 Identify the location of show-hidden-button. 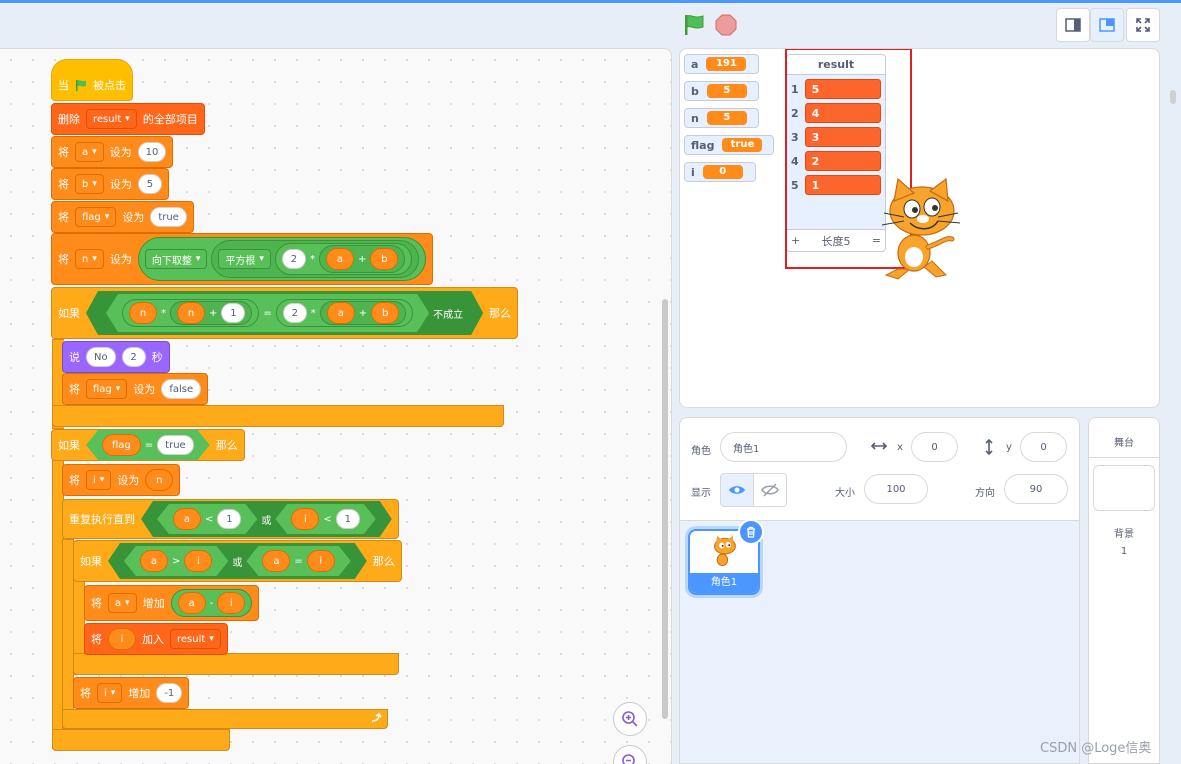
(770, 490).